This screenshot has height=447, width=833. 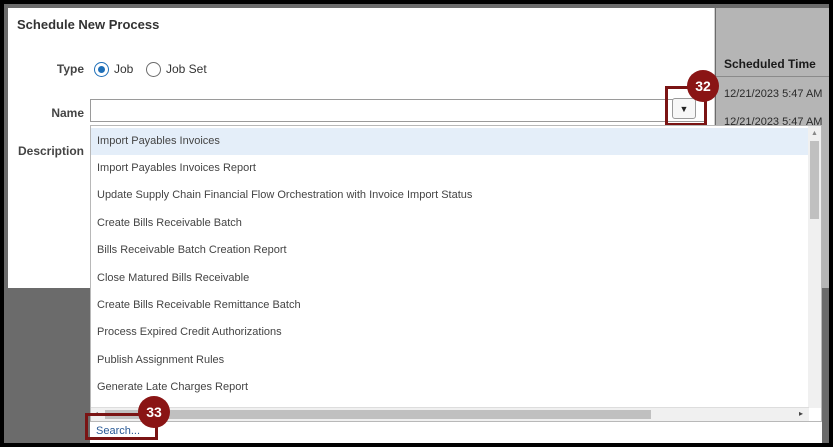 I want to click on horizontal-scroll-thumb, so click(x=378, y=414).